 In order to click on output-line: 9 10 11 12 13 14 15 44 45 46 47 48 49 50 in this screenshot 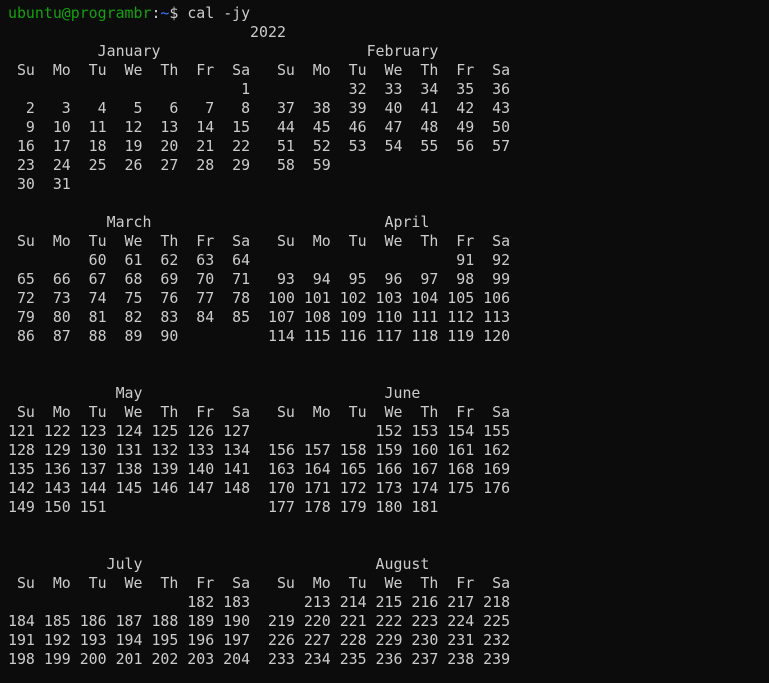, I will do `click(259, 127)`.